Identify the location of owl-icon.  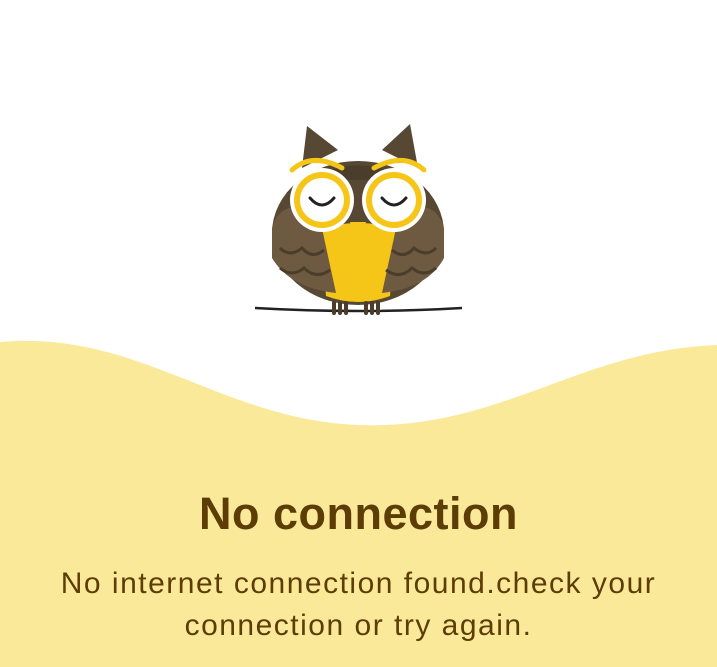
(358, 219).